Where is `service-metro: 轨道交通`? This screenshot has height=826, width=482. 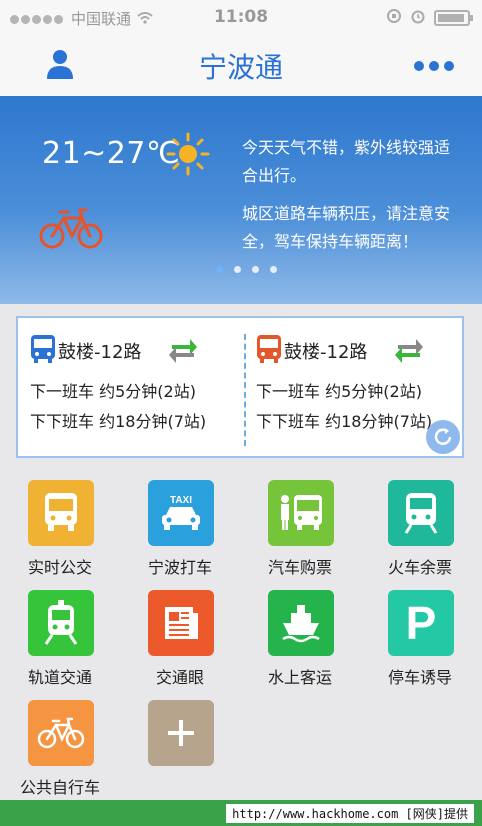 service-metro: 轨道交通 is located at coordinates (60, 634).